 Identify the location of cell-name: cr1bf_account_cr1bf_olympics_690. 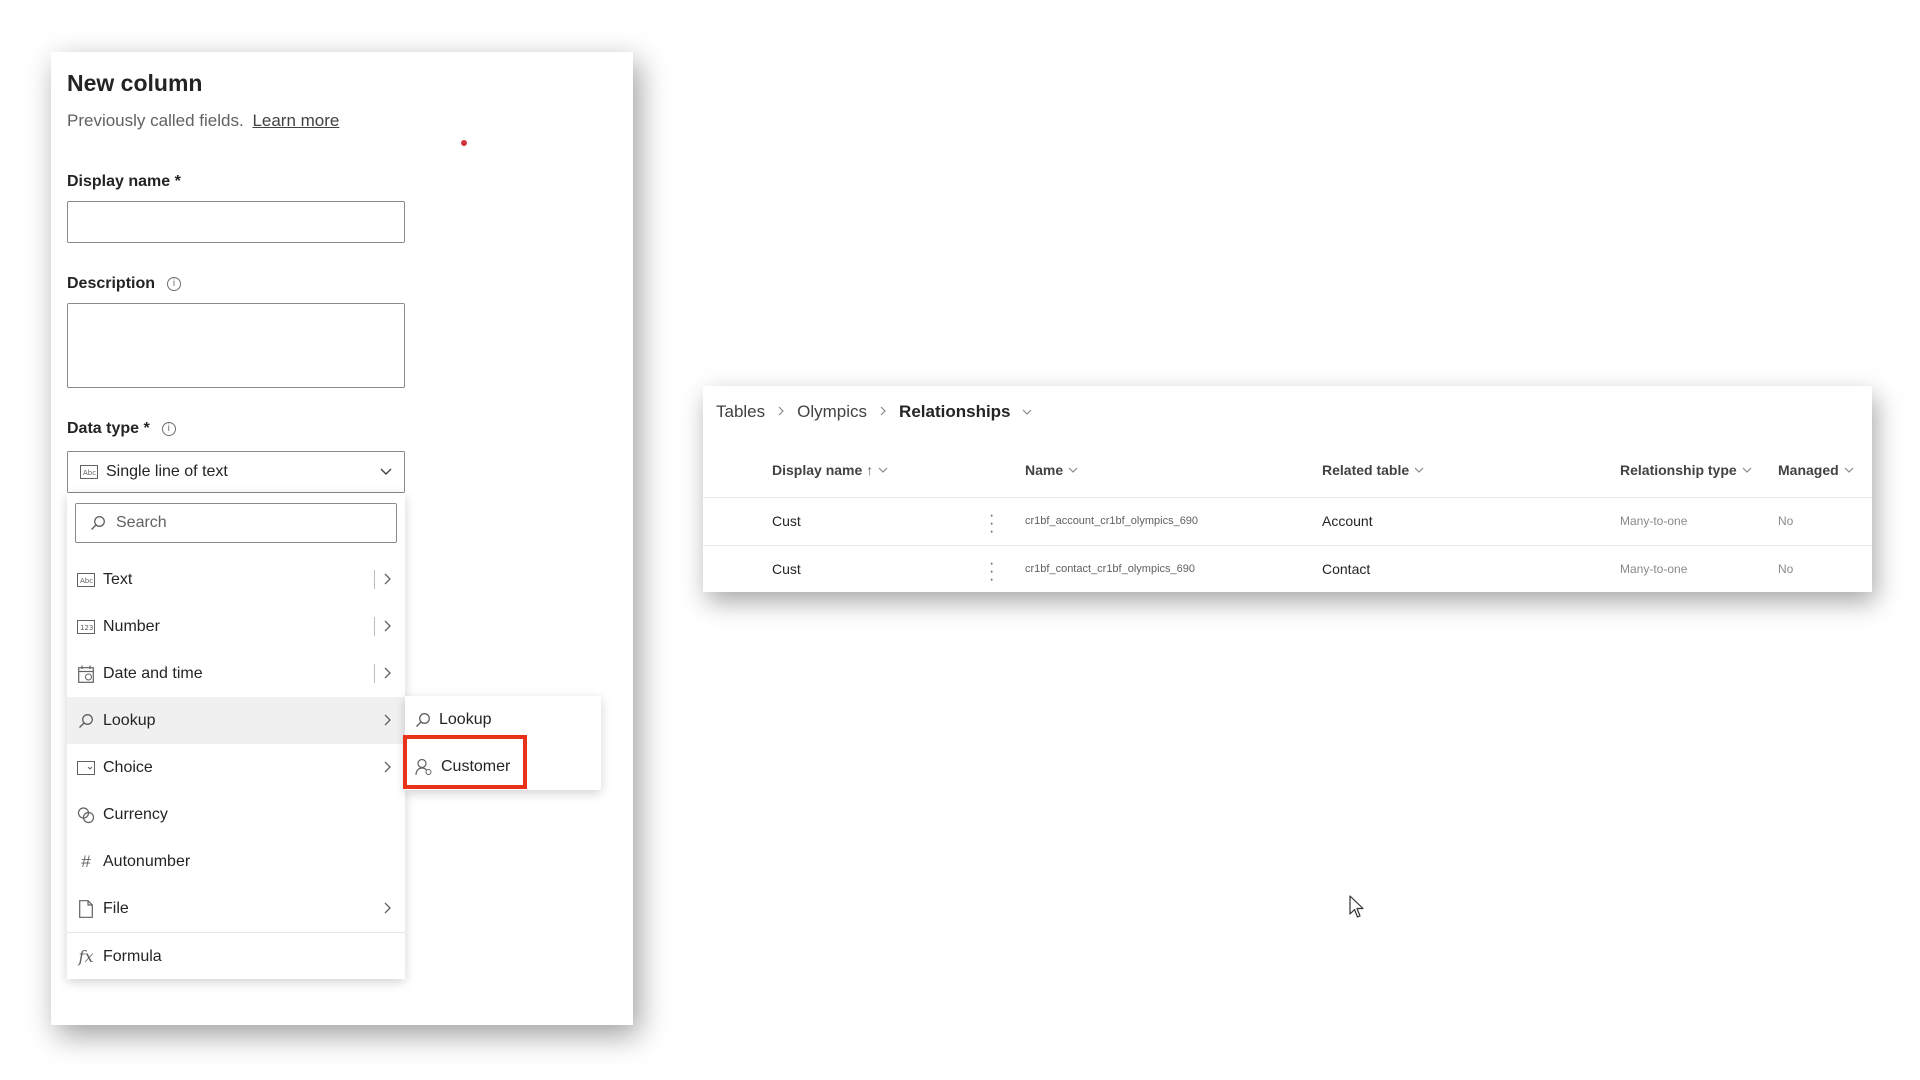
(1112, 521).